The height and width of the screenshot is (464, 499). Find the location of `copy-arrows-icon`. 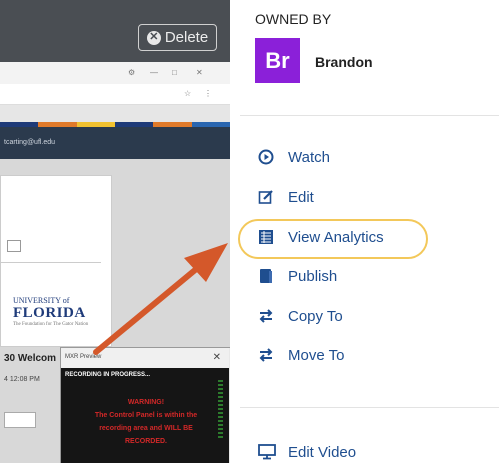

copy-arrows-icon is located at coordinates (269, 316).